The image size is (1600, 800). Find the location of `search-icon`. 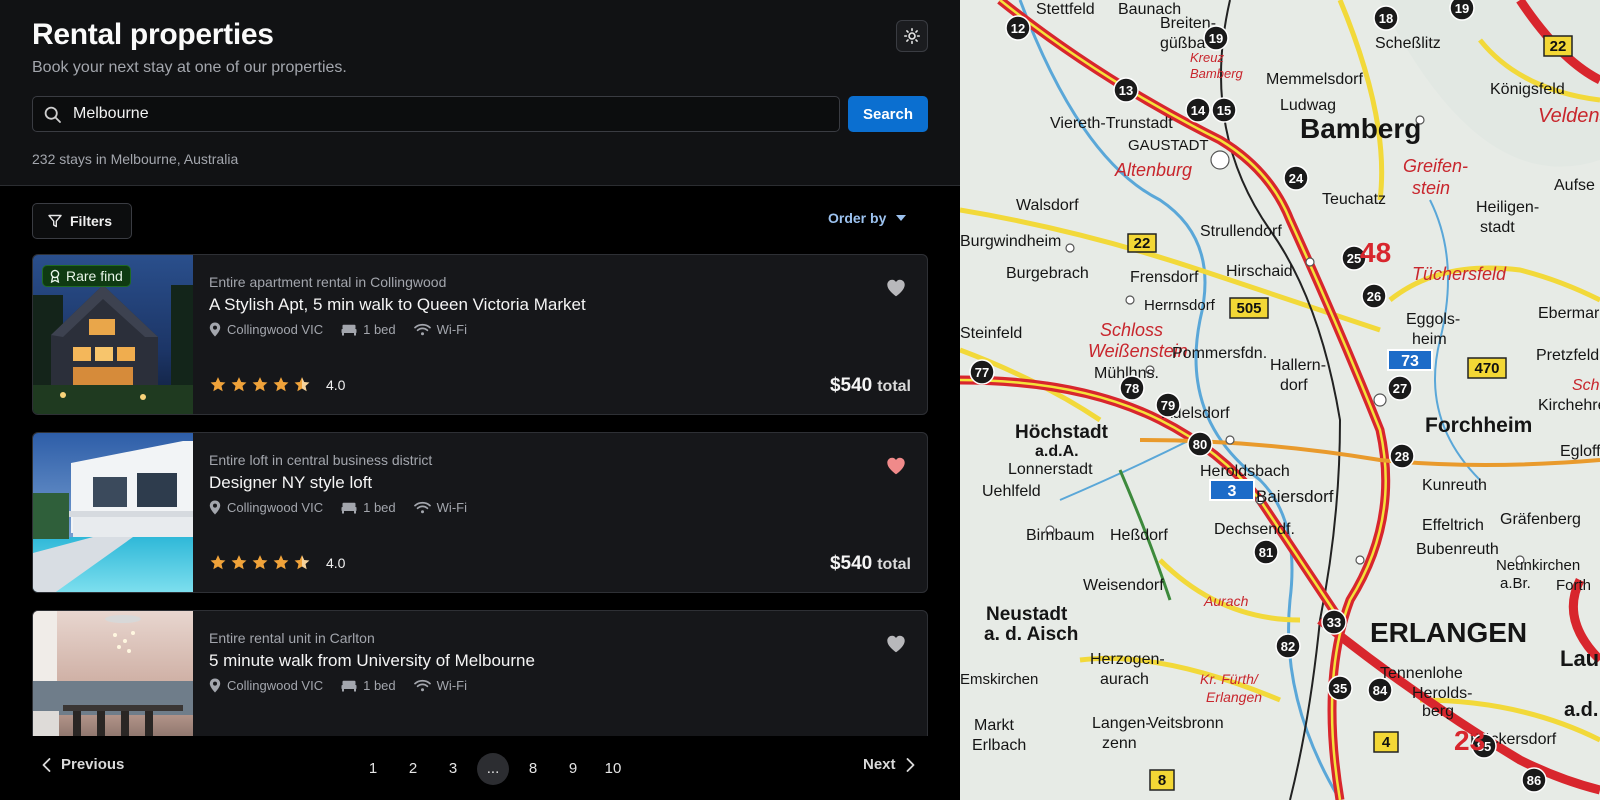

search-icon is located at coordinates (52, 114).